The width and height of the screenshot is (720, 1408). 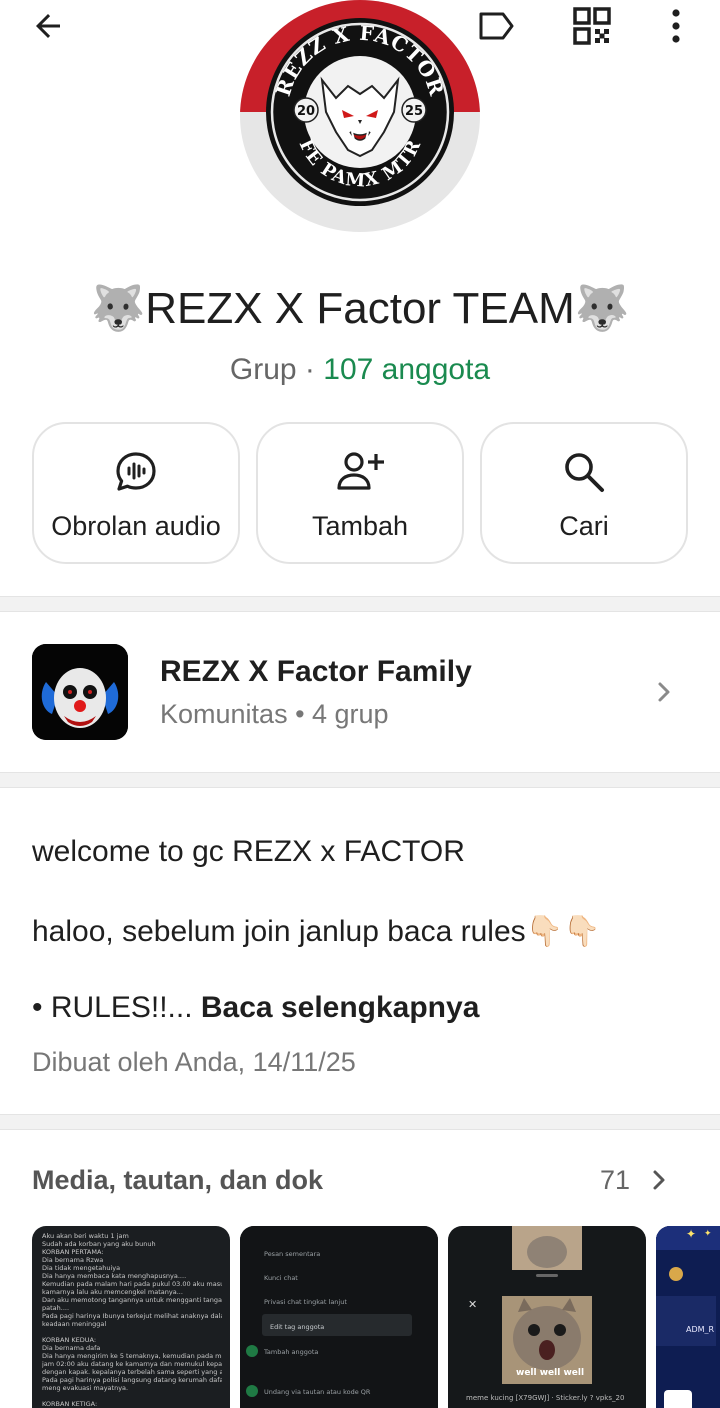 What do you see at coordinates (360, 692) in the screenshot?
I see `community-row: REZX X Factor Family Komunitas • 4 grup` at bounding box center [360, 692].